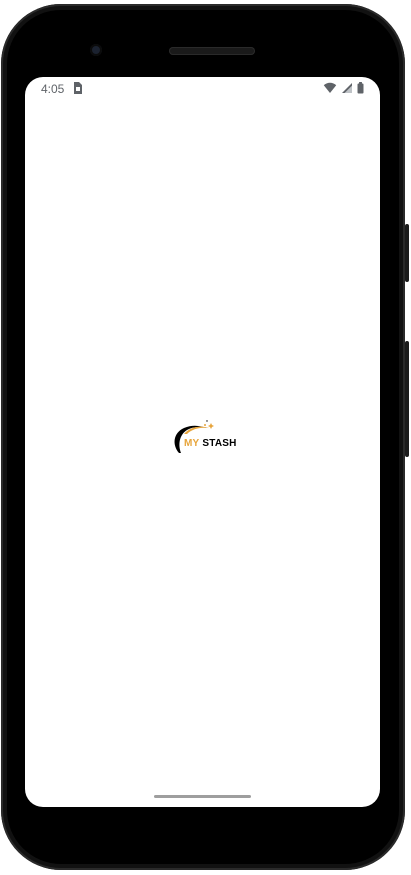 Image resolution: width=411 pixels, height=875 pixels. Describe the element at coordinates (192, 443) in the screenshot. I see `logo-text-my: MY` at that location.